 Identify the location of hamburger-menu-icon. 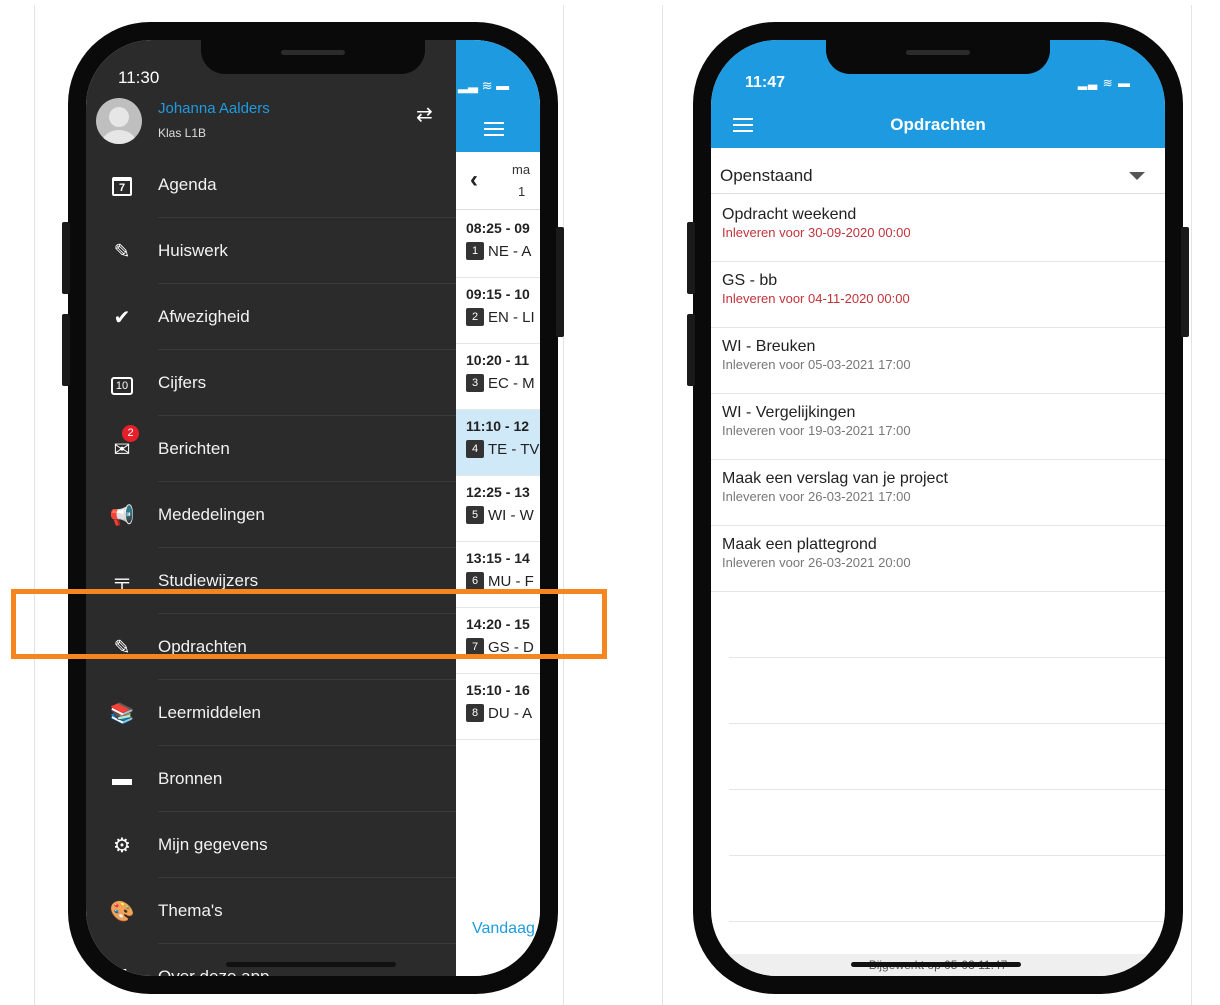
(494, 129).